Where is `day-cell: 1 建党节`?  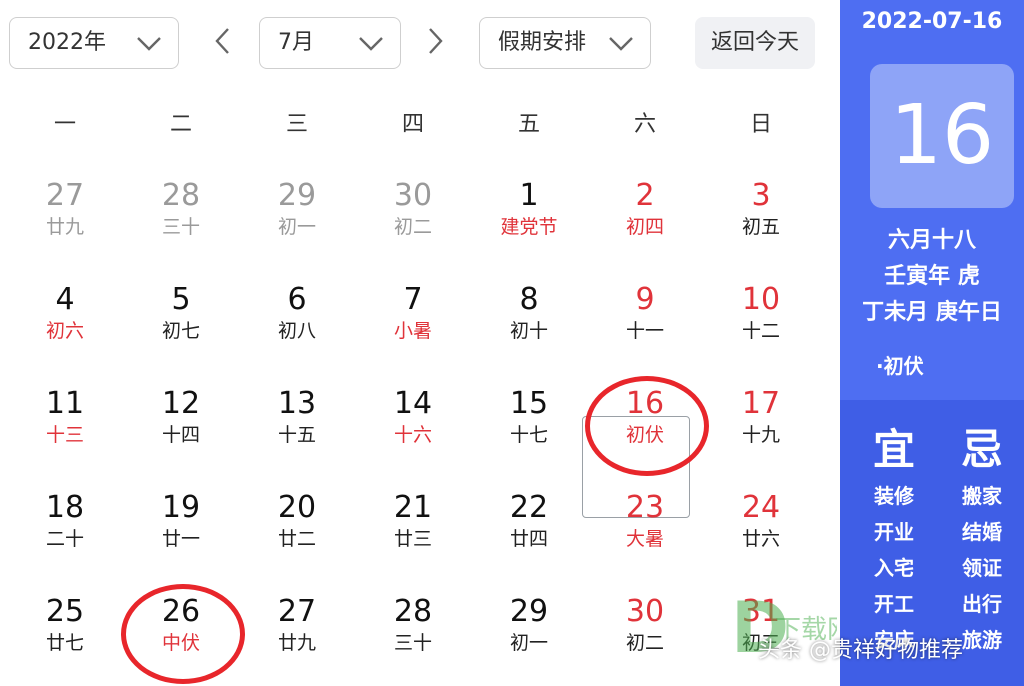
day-cell: 1 建党节 is located at coordinates (529, 212).